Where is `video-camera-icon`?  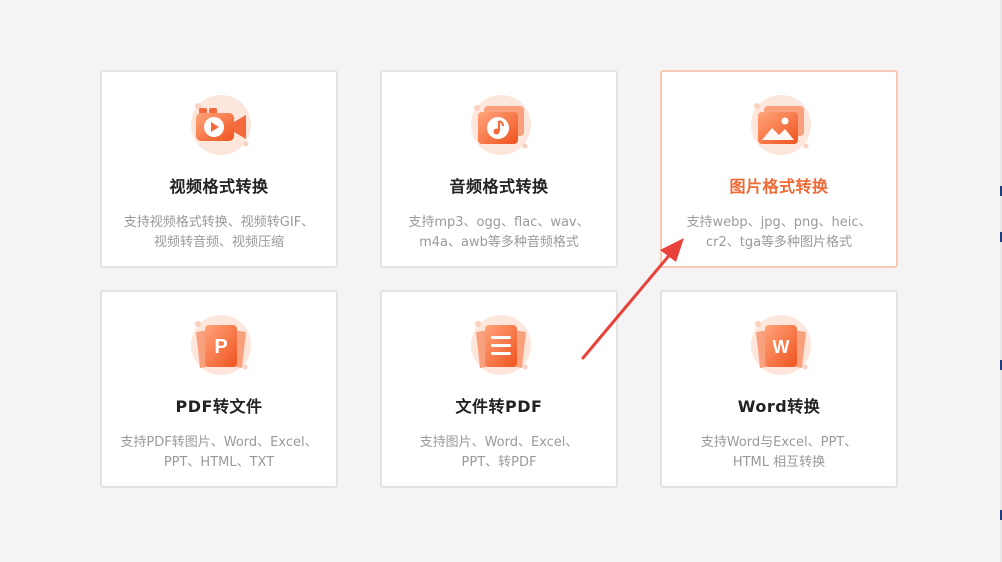 video-camera-icon is located at coordinates (221, 125).